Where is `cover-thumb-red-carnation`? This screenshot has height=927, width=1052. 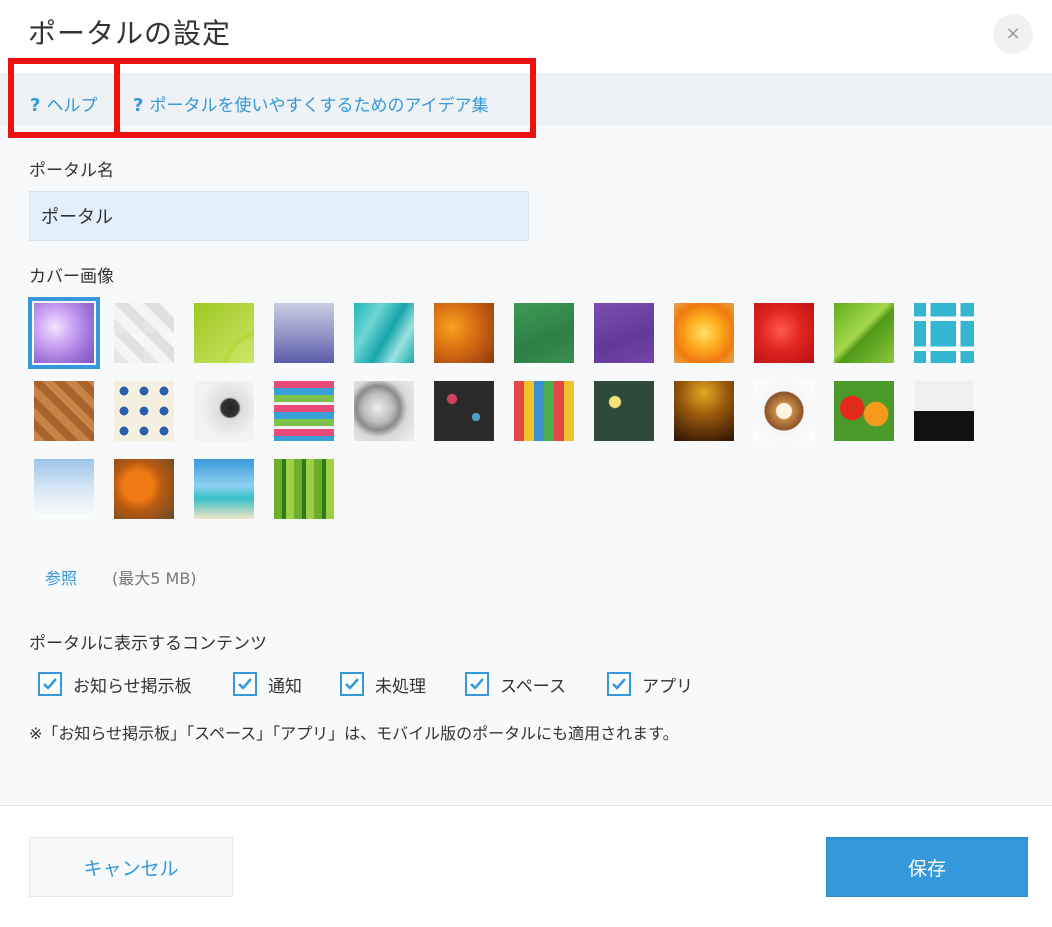 cover-thumb-red-carnation is located at coordinates (784, 333).